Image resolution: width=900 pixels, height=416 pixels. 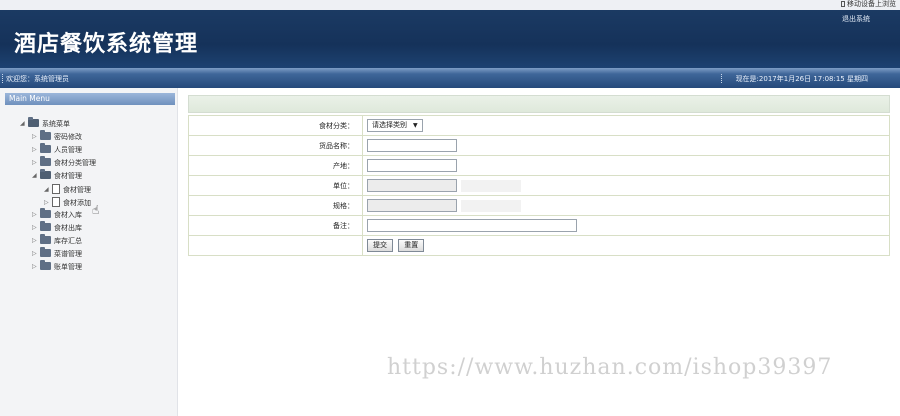 I want to click on unit-input, so click(x=412, y=185).